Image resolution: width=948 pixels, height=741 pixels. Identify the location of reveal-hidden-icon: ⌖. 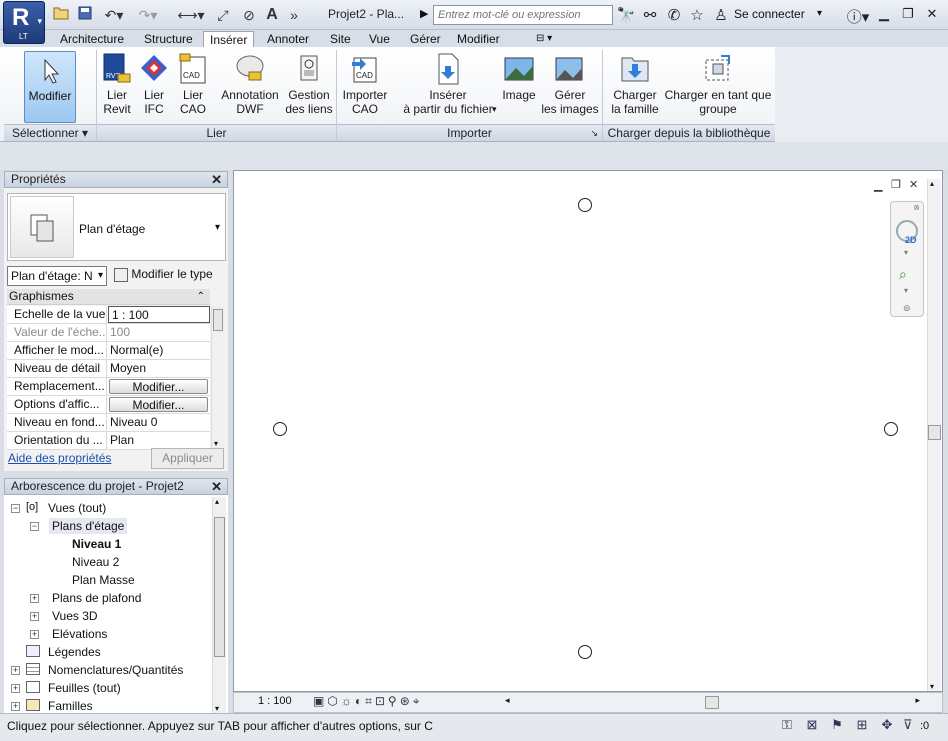
(418, 701).